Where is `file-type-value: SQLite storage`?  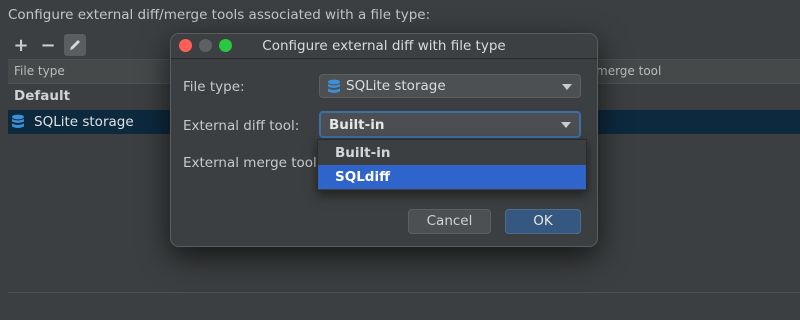
file-type-value: SQLite storage is located at coordinates (396, 86).